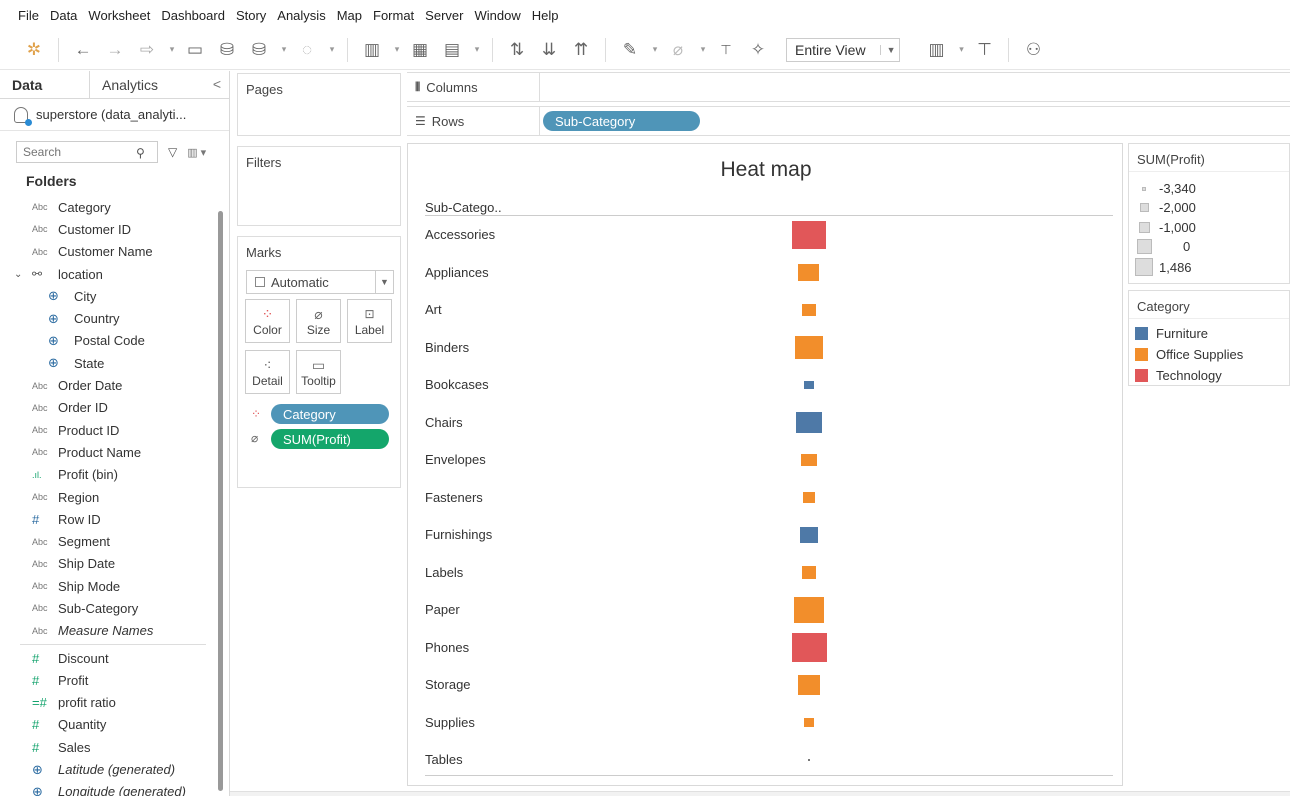  I want to click on new-datasource-icon: ⛁, so click(227, 50).